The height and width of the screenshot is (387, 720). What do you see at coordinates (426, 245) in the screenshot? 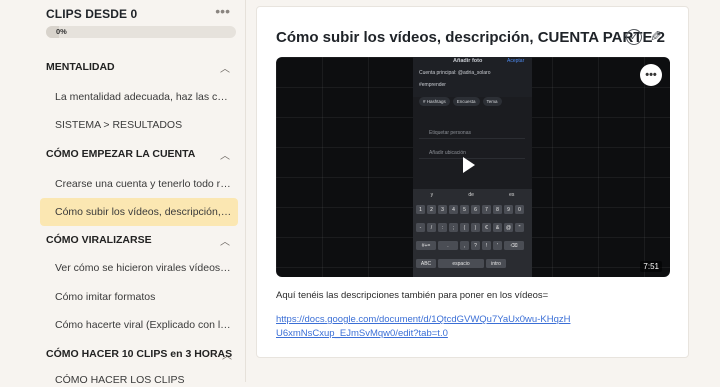
I see `key: #+=` at bounding box center [426, 245].